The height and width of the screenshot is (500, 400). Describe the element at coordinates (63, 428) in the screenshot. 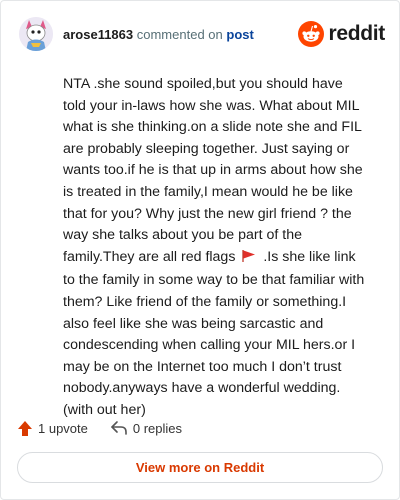

I see `upvote-count: 1 upvote` at that location.